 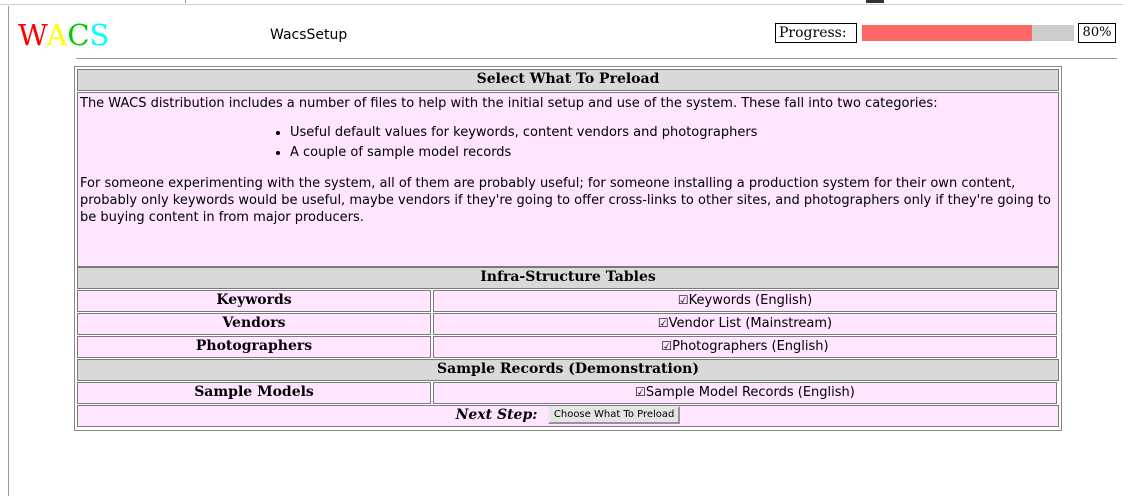 What do you see at coordinates (309, 35) in the screenshot?
I see `app-title: WacsSetup` at bounding box center [309, 35].